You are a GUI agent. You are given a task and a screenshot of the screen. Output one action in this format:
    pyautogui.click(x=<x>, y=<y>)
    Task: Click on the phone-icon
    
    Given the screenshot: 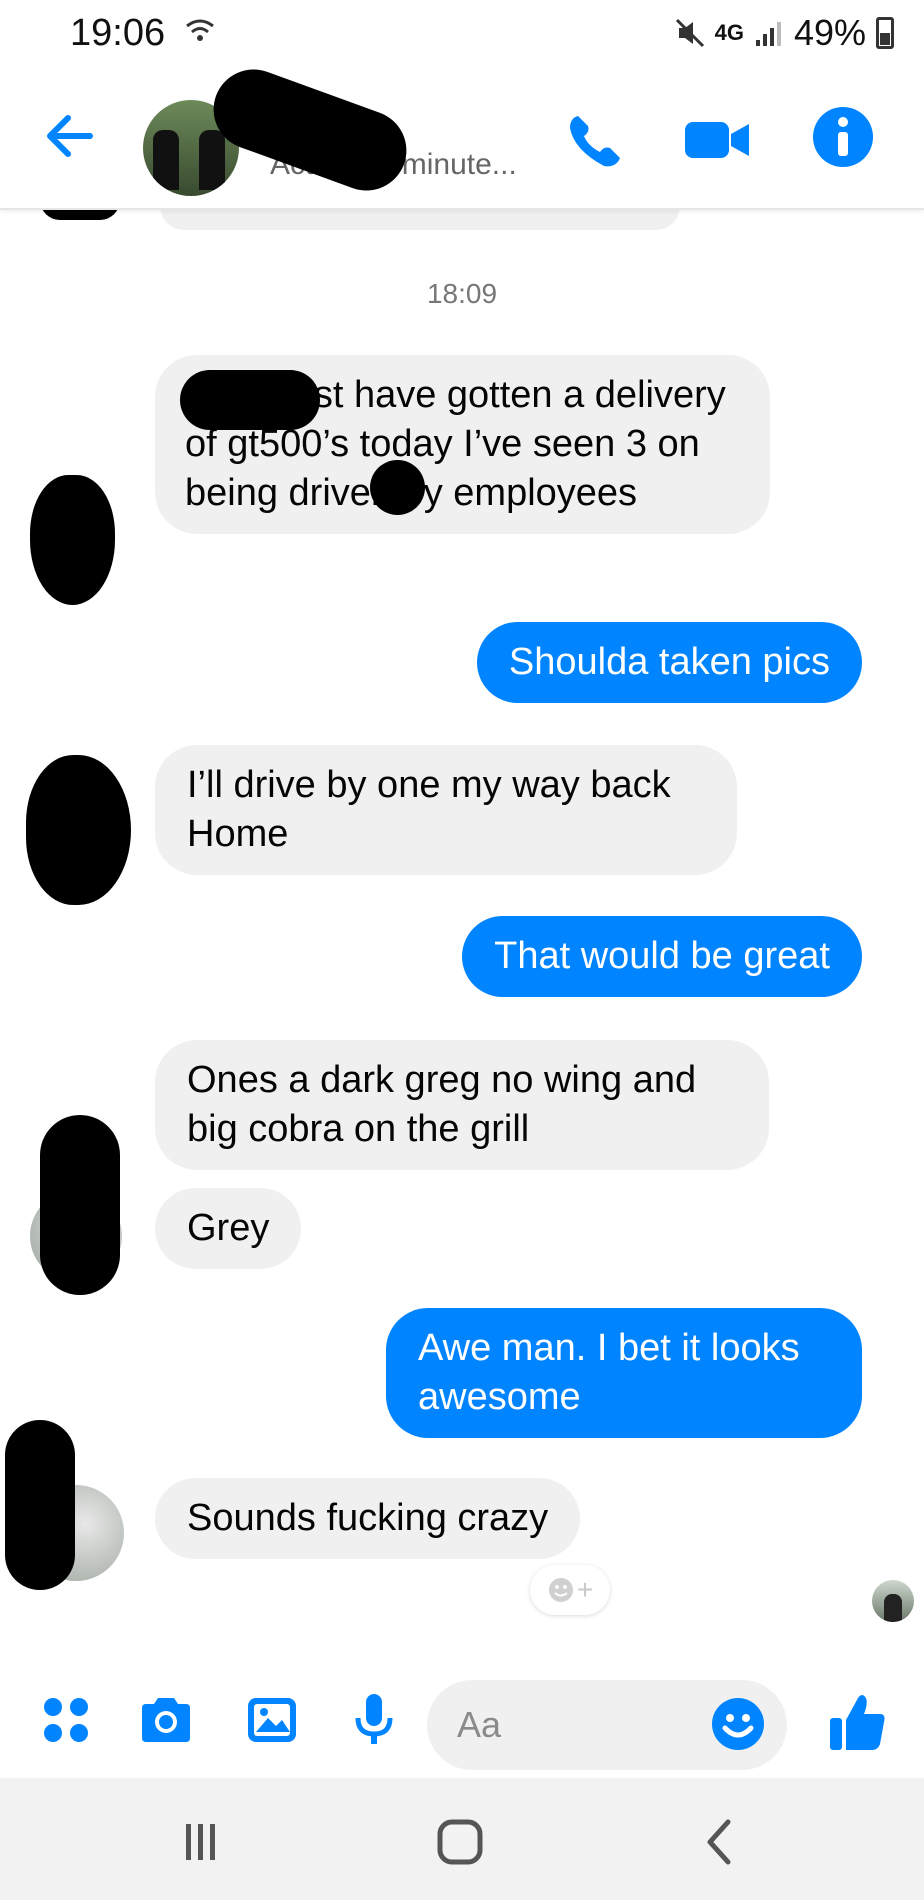 What is the action you would take?
    pyautogui.click(x=595, y=141)
    